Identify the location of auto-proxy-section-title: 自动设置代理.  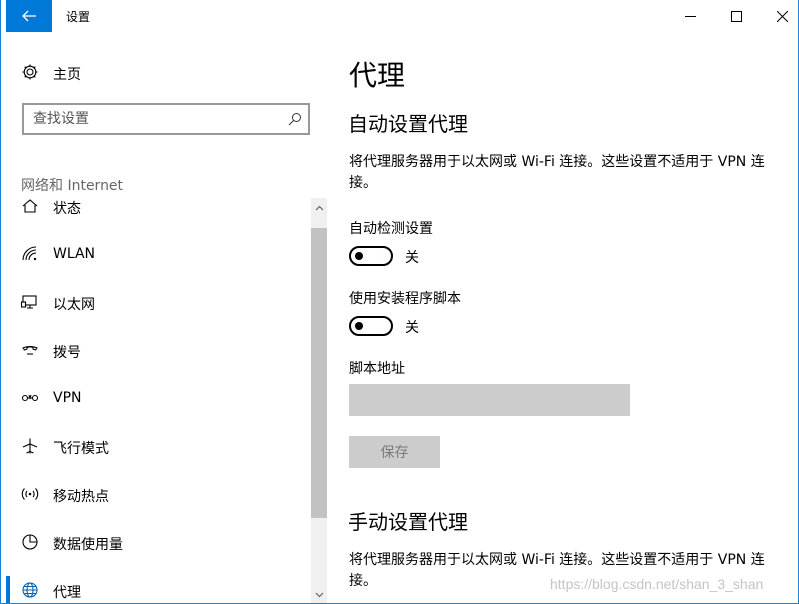
(408, 124).